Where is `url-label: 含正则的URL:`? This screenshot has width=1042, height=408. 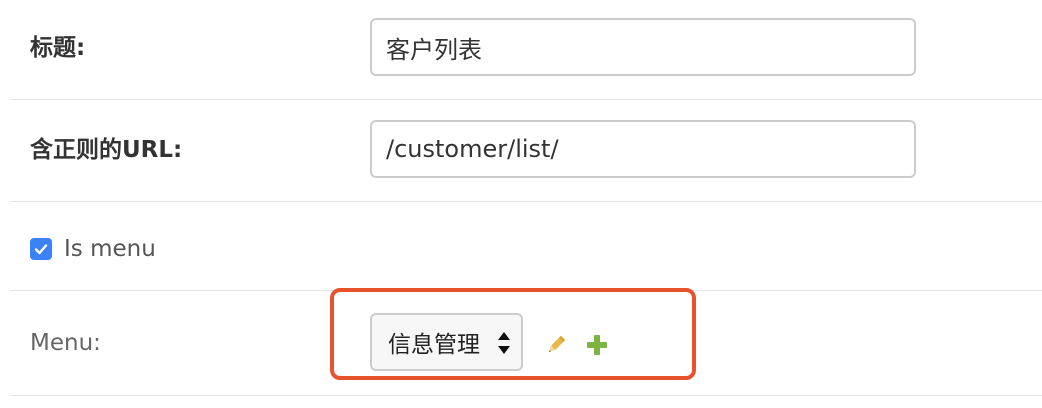 url-label: 含正则的URL: is located at coordinates (106, 150).